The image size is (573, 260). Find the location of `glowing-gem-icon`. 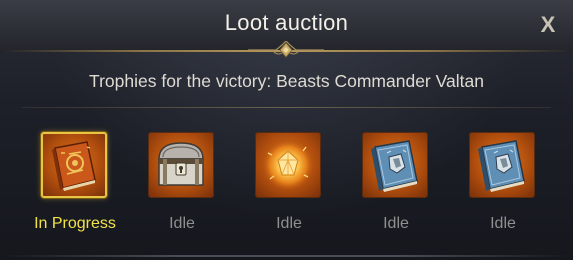

glowing-gem-icon is located at coordinates (288, 165).